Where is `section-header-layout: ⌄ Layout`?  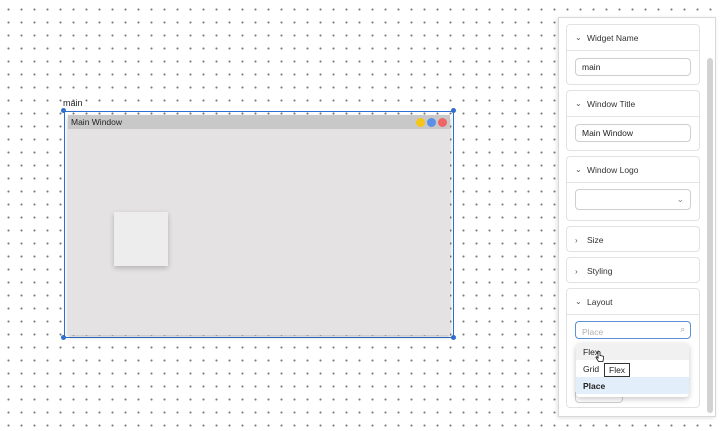 section-header-layout: ⌄ Layout is located at coordinates (633, 302).